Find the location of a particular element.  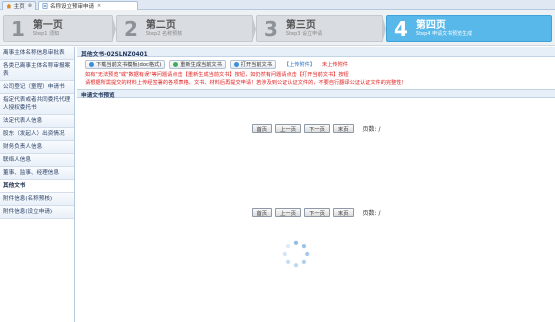

sidebar-item-attachments-name: 附件信息(名称预核) is located at coordinates (37, 199).